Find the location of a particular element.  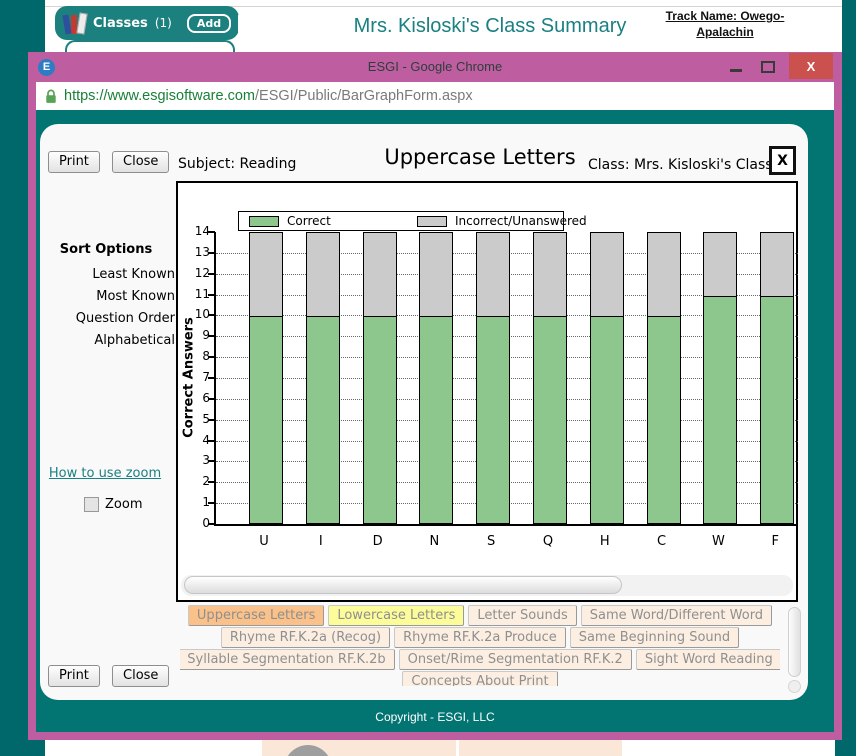

x-label-c: C is located at coordinates (662, 541).